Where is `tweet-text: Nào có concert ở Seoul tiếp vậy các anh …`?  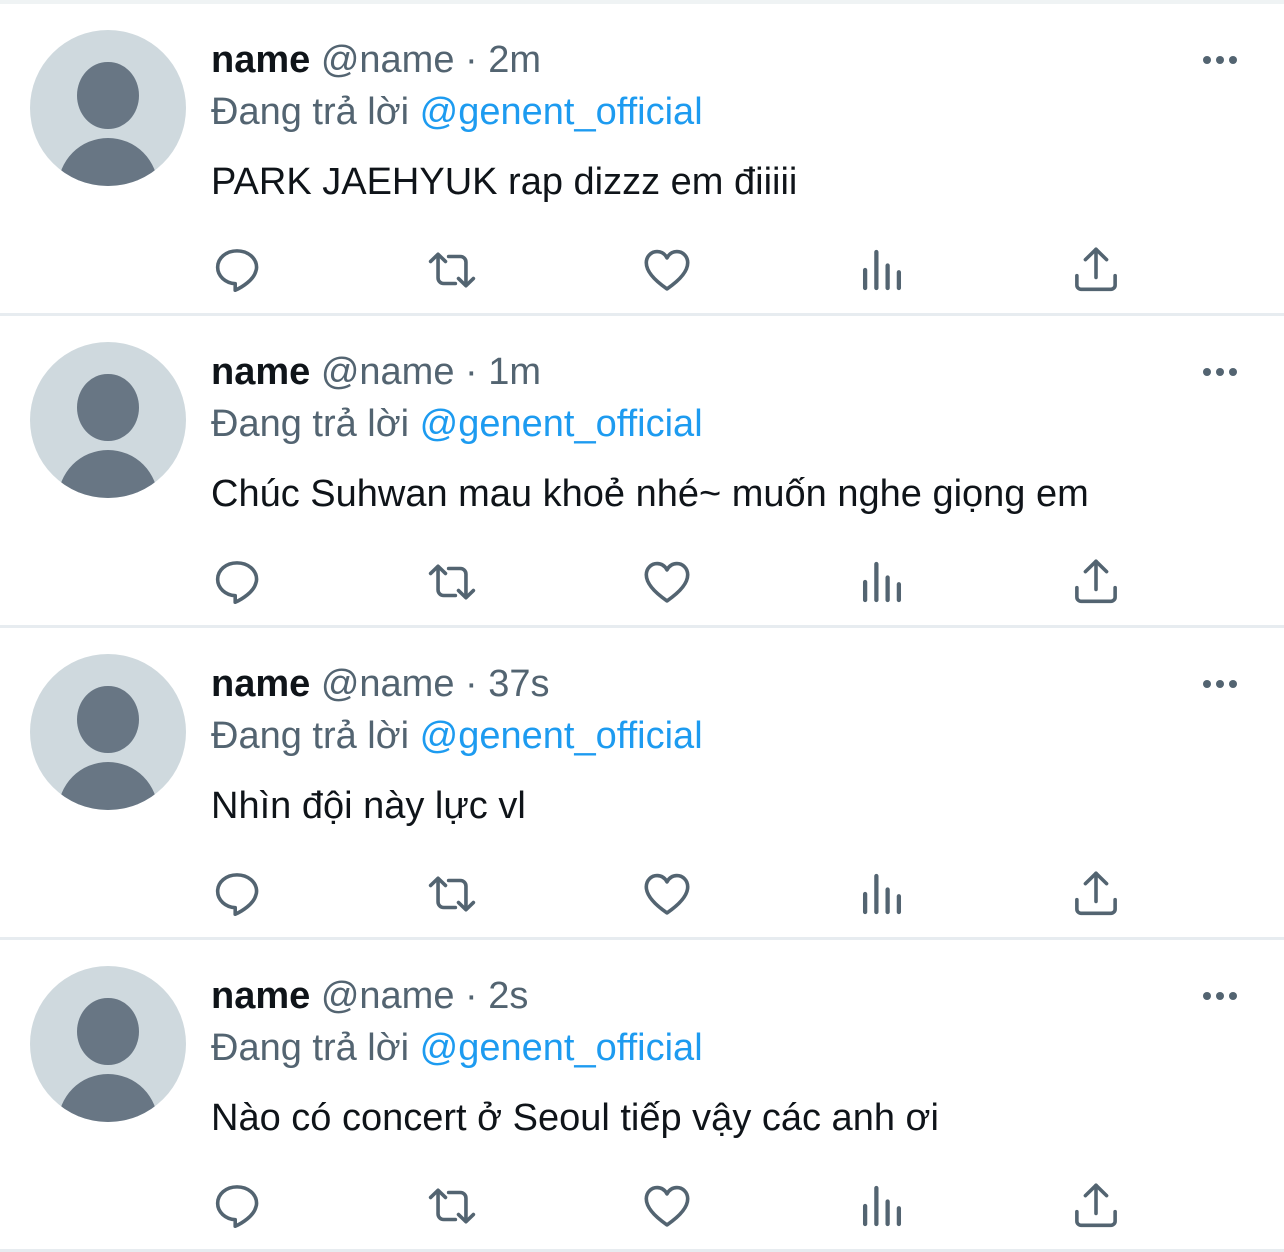 tweet-text: Nào có concert ở Seoul tiếp vậy các anh … is located at coordinates (575, 1118).